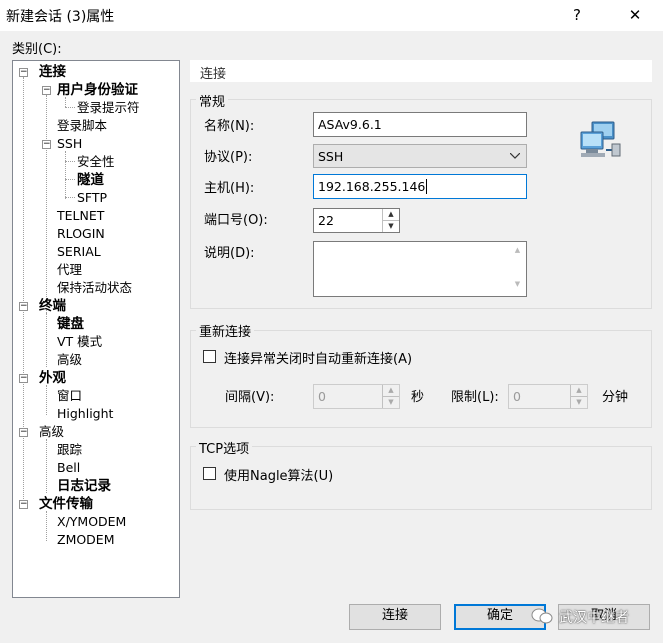 This screenshot has width=663, height=643. Describe the element at coordinates (69, 270) in the screenshot. I see `tree-item-proxy: 代理` at that location.